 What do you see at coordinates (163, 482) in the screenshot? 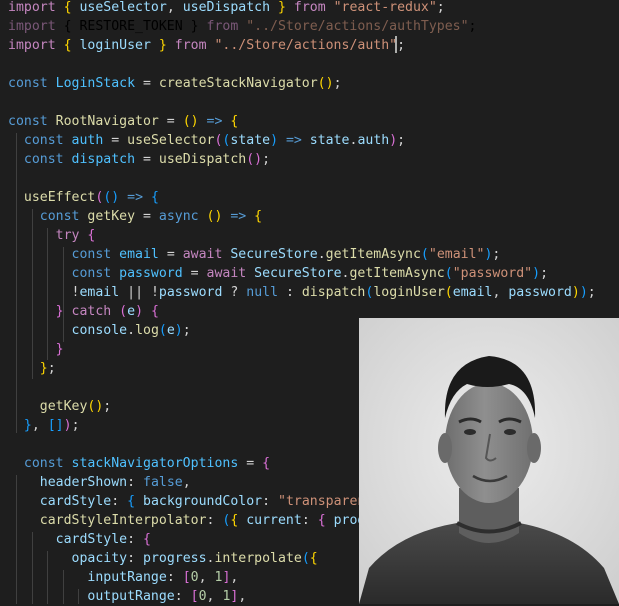
I see `code-token: false` at bounding box center [163, 482].